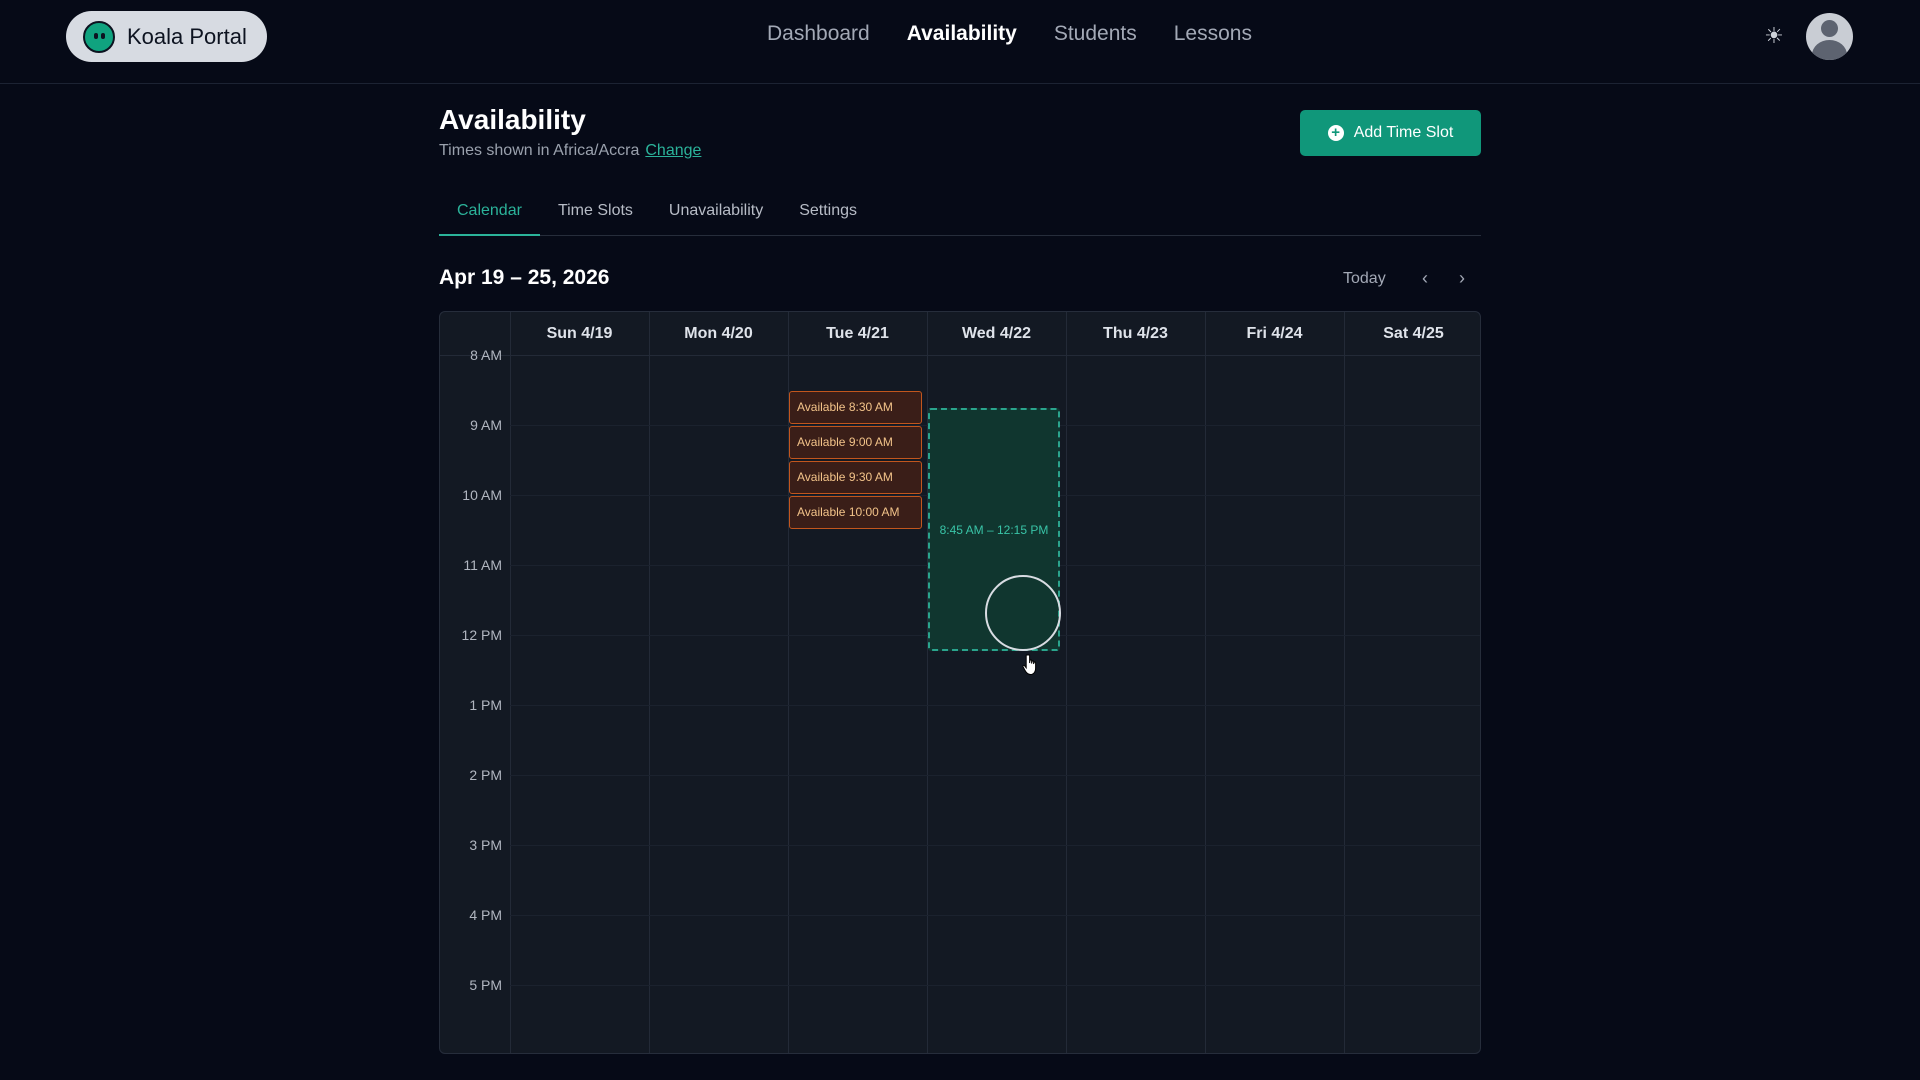 This screenshot has height=1080, width=1920. I want to click on chevron-left-icon: ‹, so click(1425, 278).